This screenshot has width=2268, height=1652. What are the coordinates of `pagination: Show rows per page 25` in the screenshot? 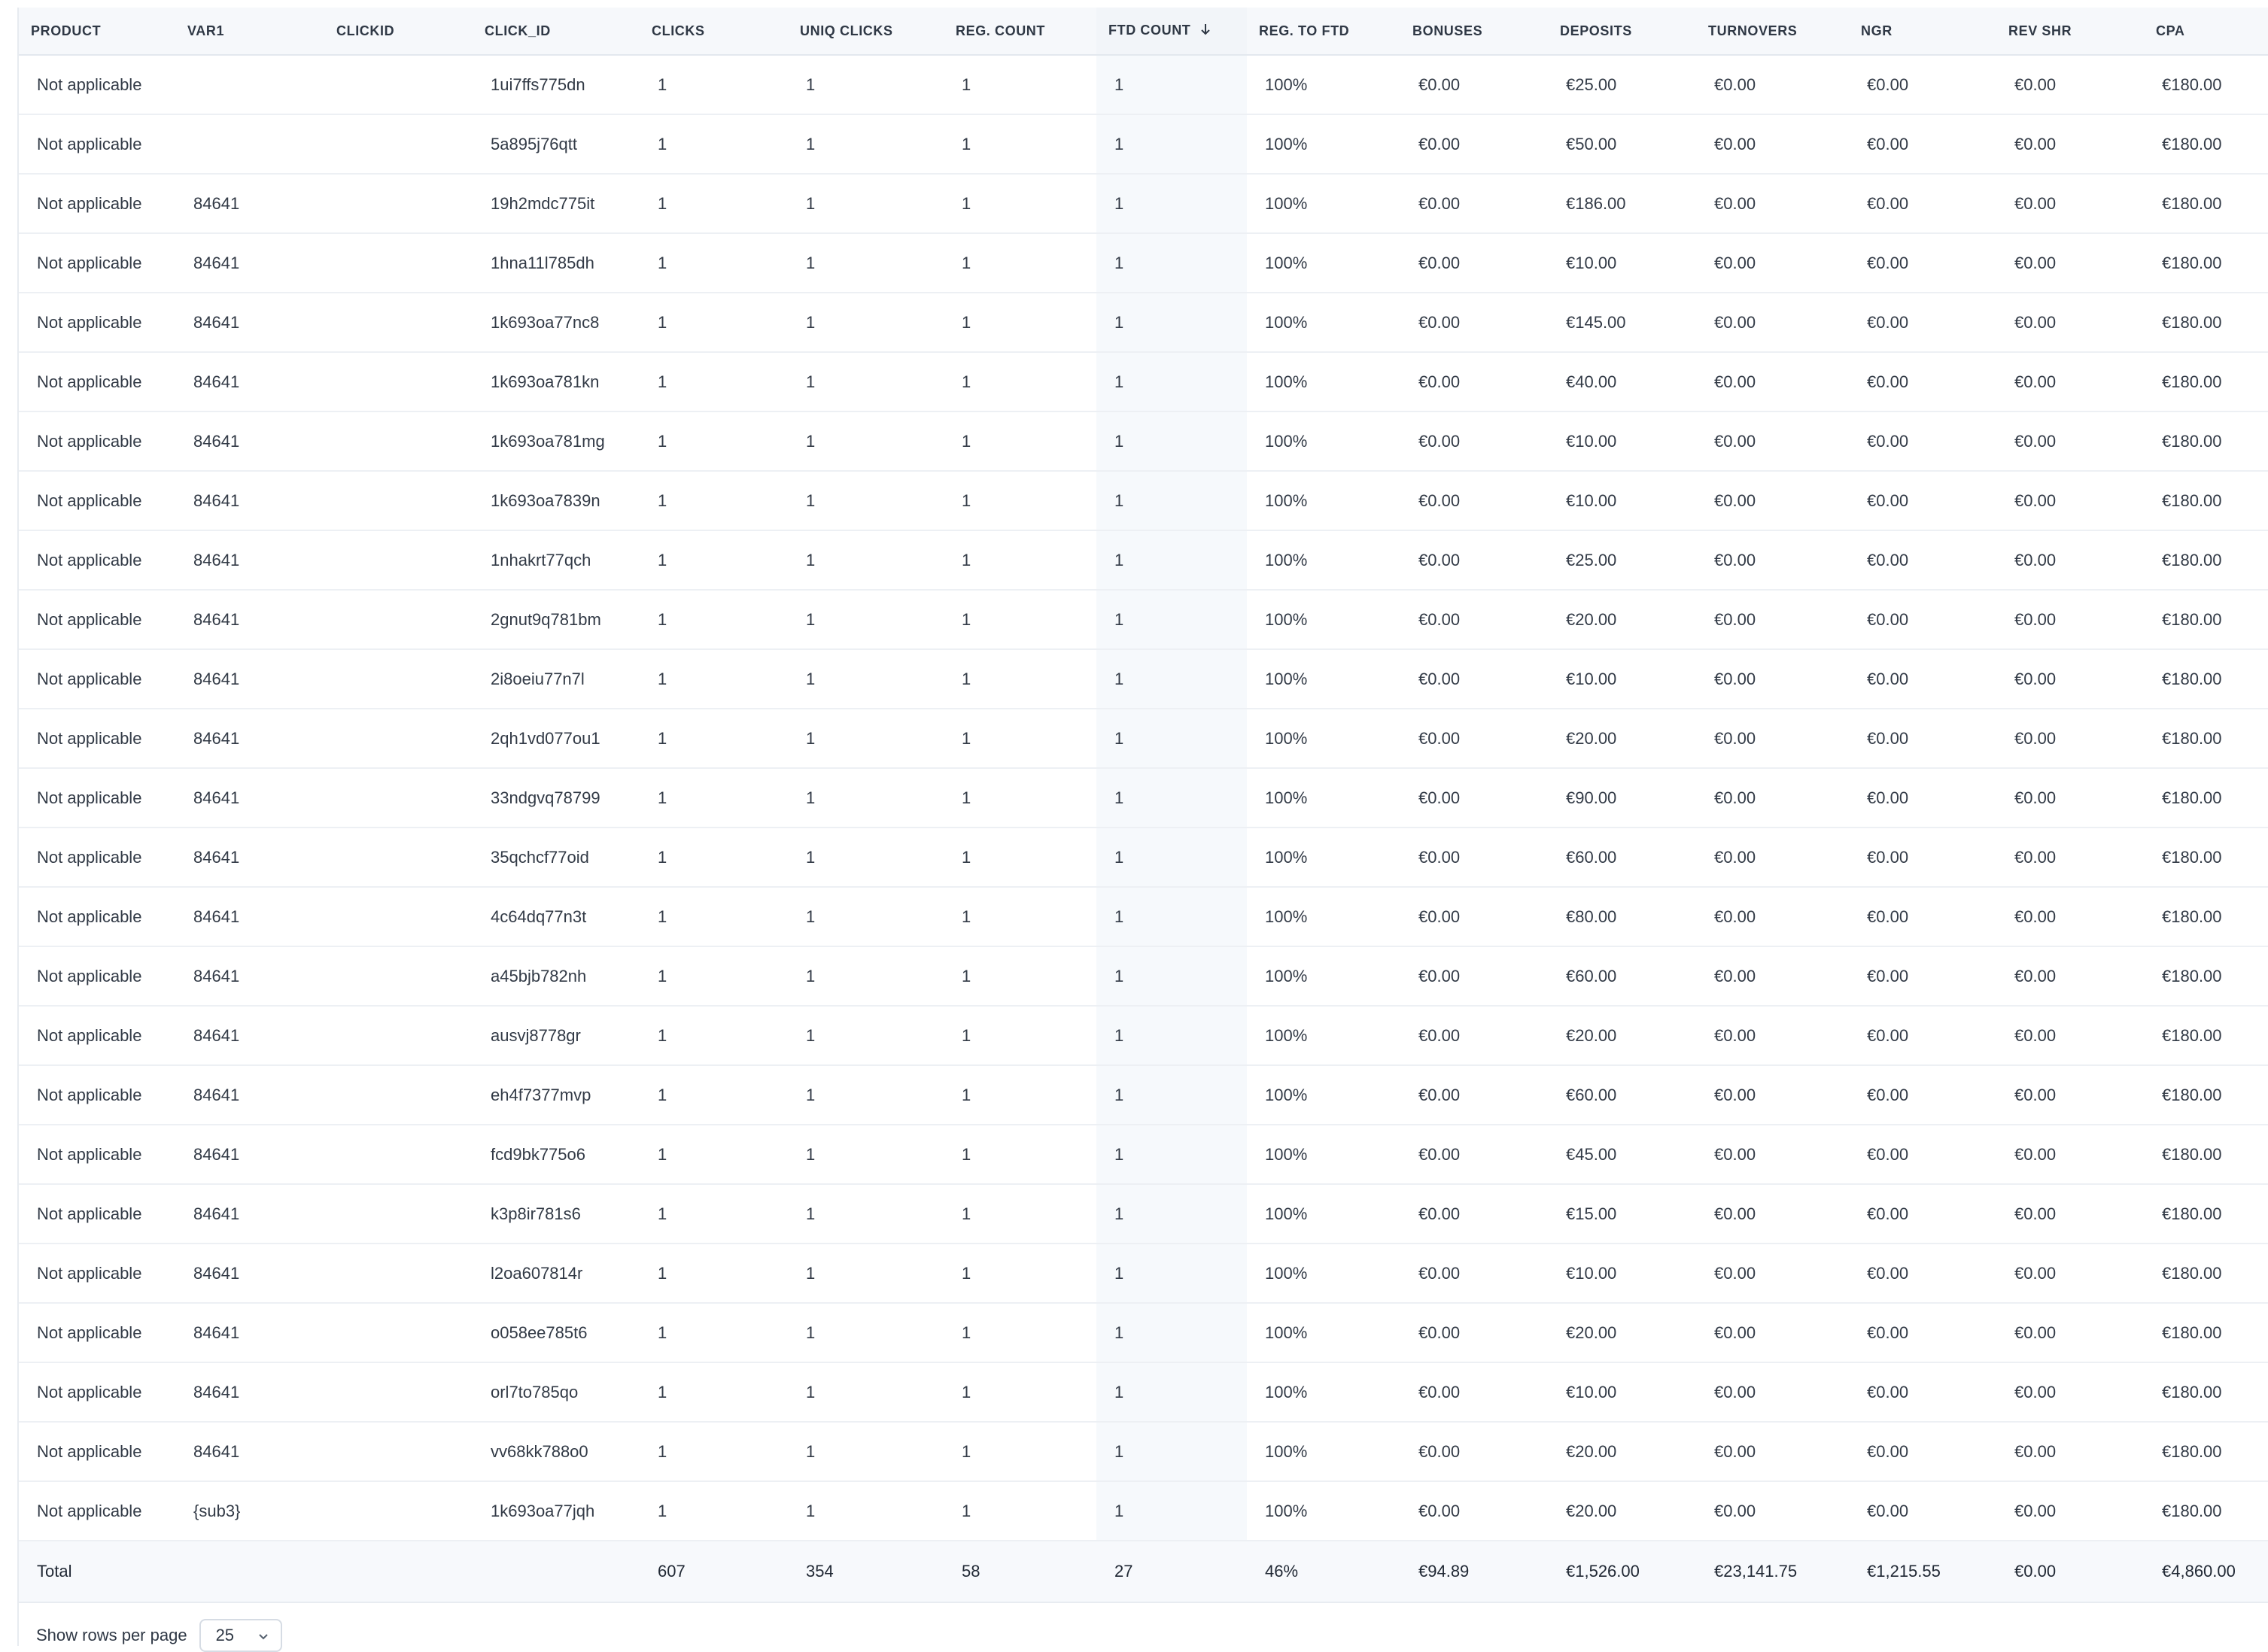 It's located at (159, 1635).